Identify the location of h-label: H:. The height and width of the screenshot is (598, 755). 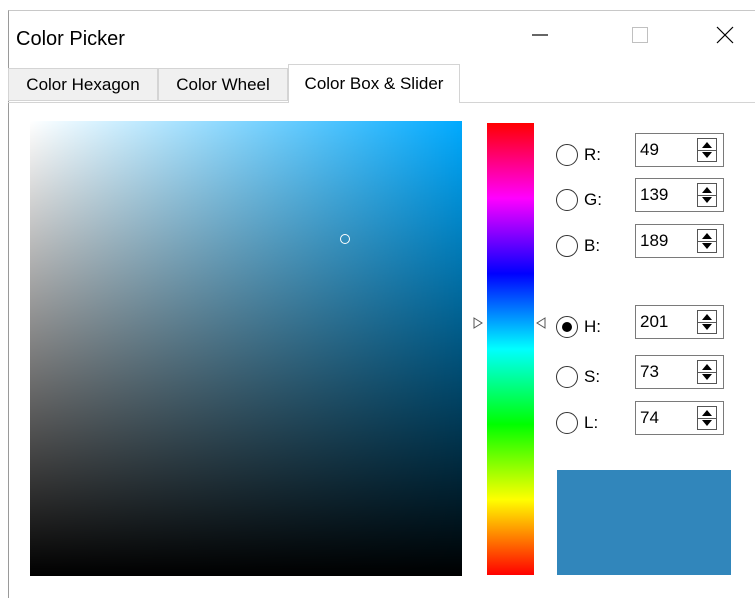
(592, 326).